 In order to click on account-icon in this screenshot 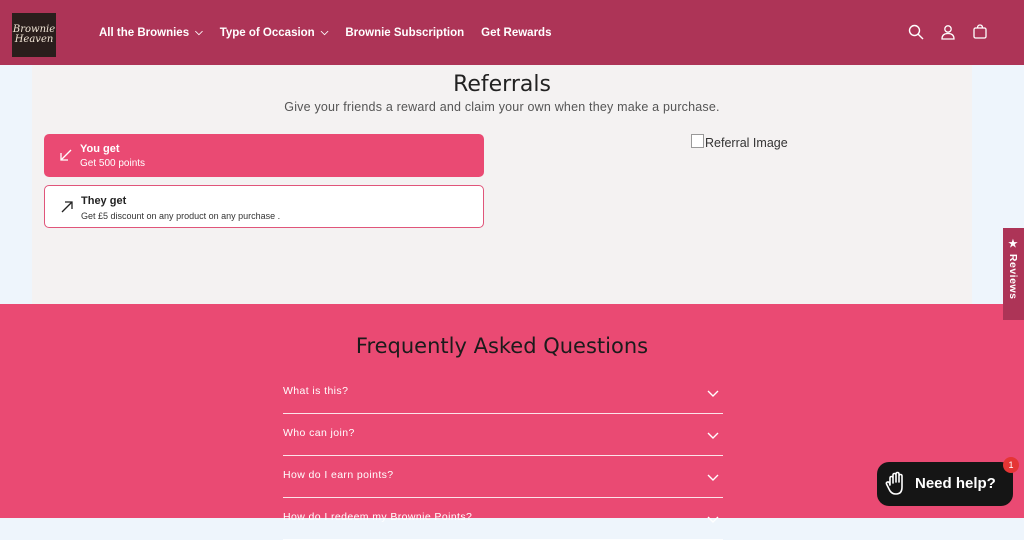, I will do `click(948, 32)`.